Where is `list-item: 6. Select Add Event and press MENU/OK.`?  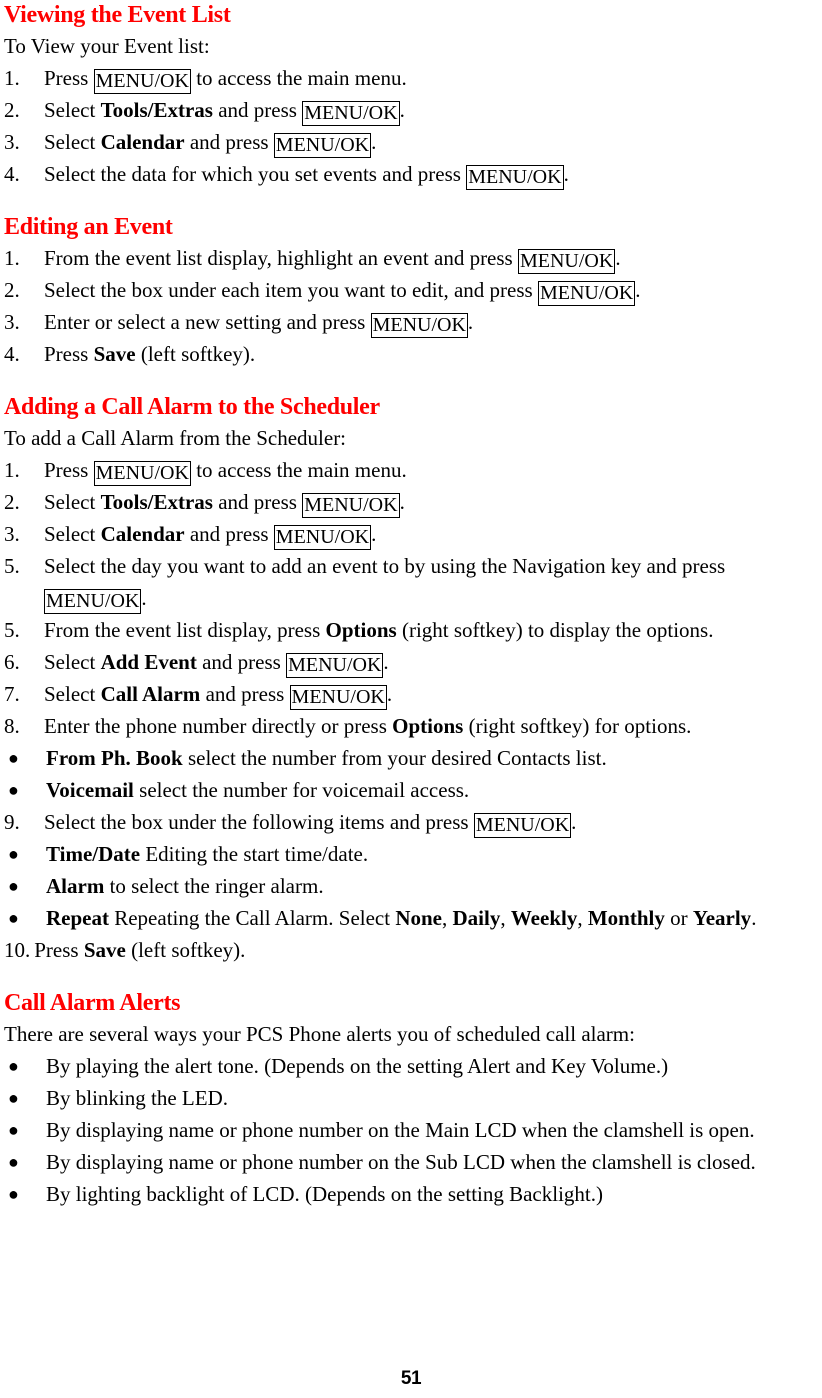 list-item: 6. Select Add Event and press MENU/OK. is located at coordinates (413, 662).